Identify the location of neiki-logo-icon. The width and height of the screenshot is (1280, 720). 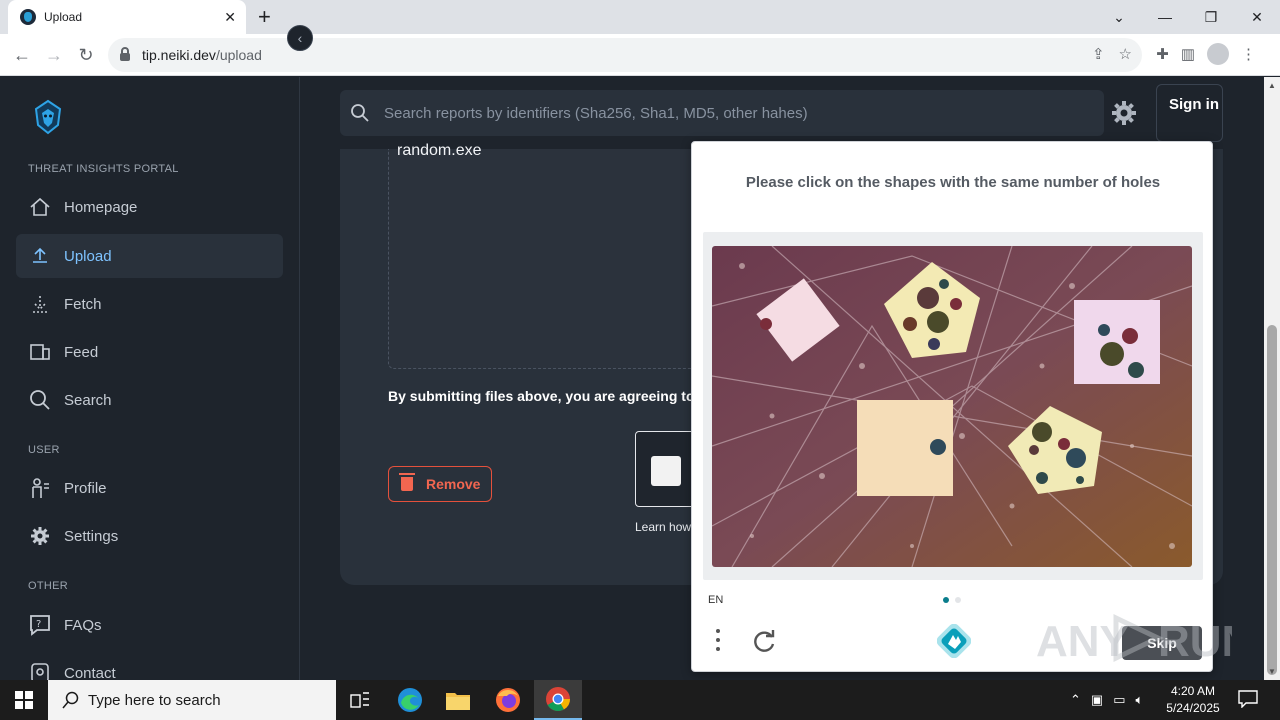
(48, 117).